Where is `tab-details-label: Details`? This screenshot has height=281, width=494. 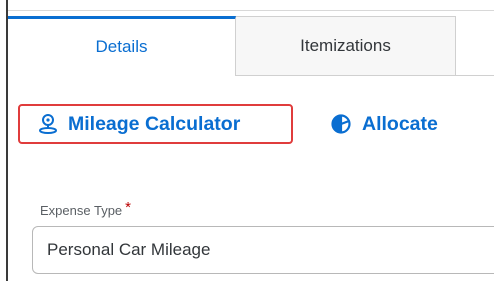
tab-details-label: Details is located at coordinates (121, 46).